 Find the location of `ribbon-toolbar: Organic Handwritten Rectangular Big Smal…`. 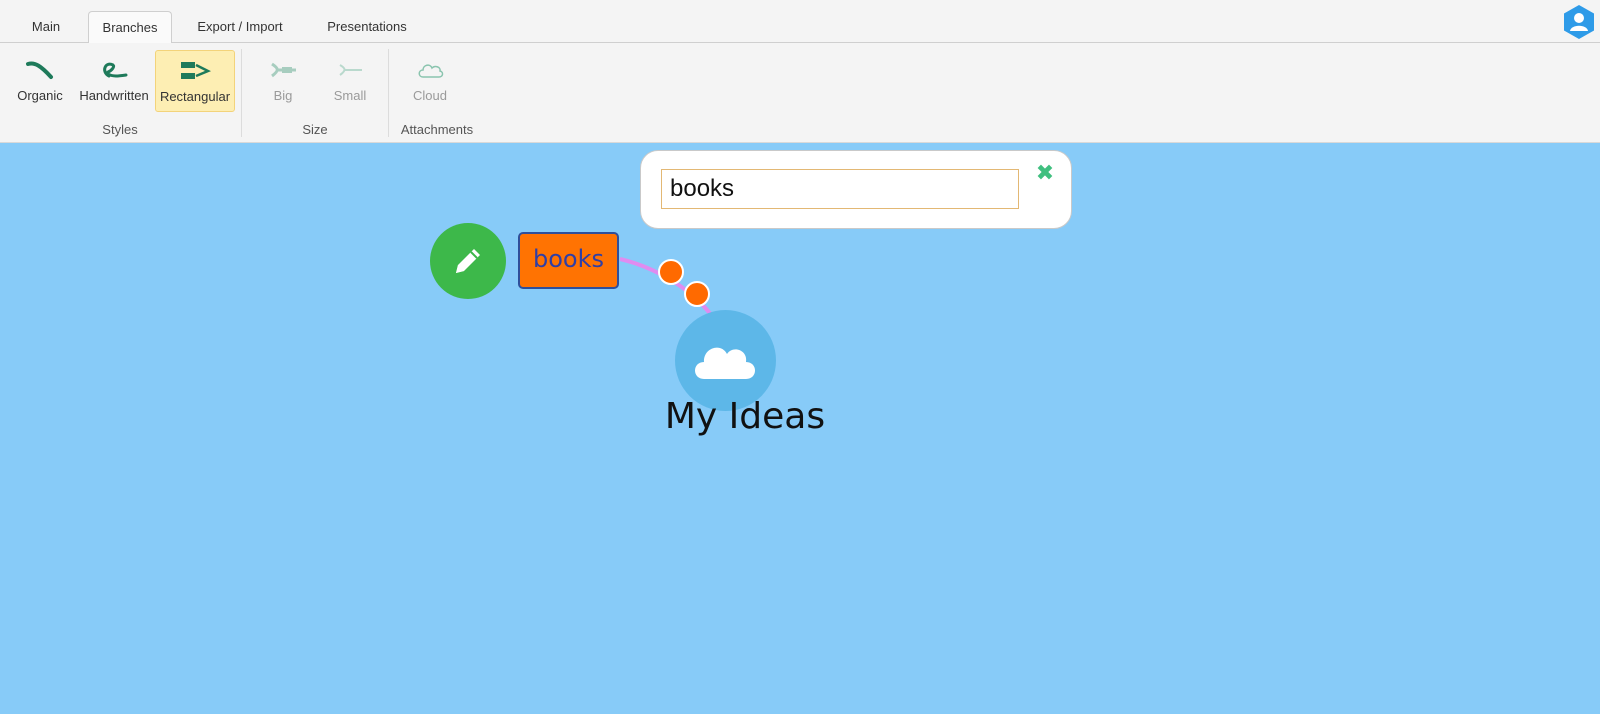

ribbon-toolbar: Organic Handwritten Rectangular Big Smal… is located at coordinates (800, 93).